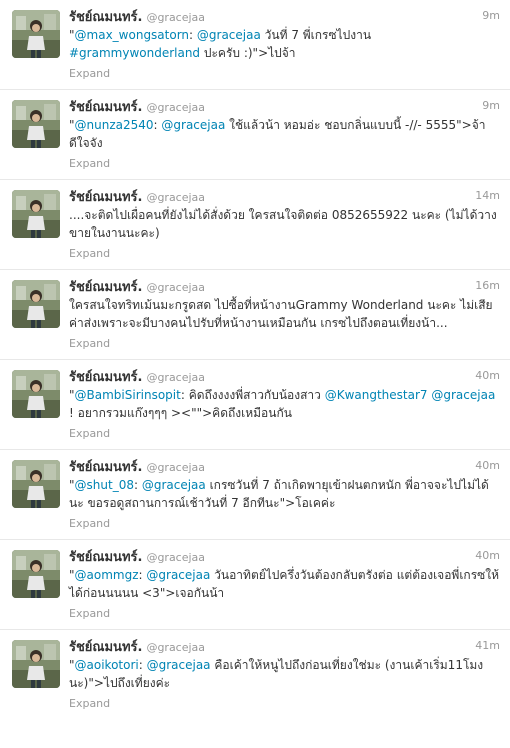 This screenshot has width=510, height=748. I want to click on tweet-timestamp: 14m, so click(487, 196).